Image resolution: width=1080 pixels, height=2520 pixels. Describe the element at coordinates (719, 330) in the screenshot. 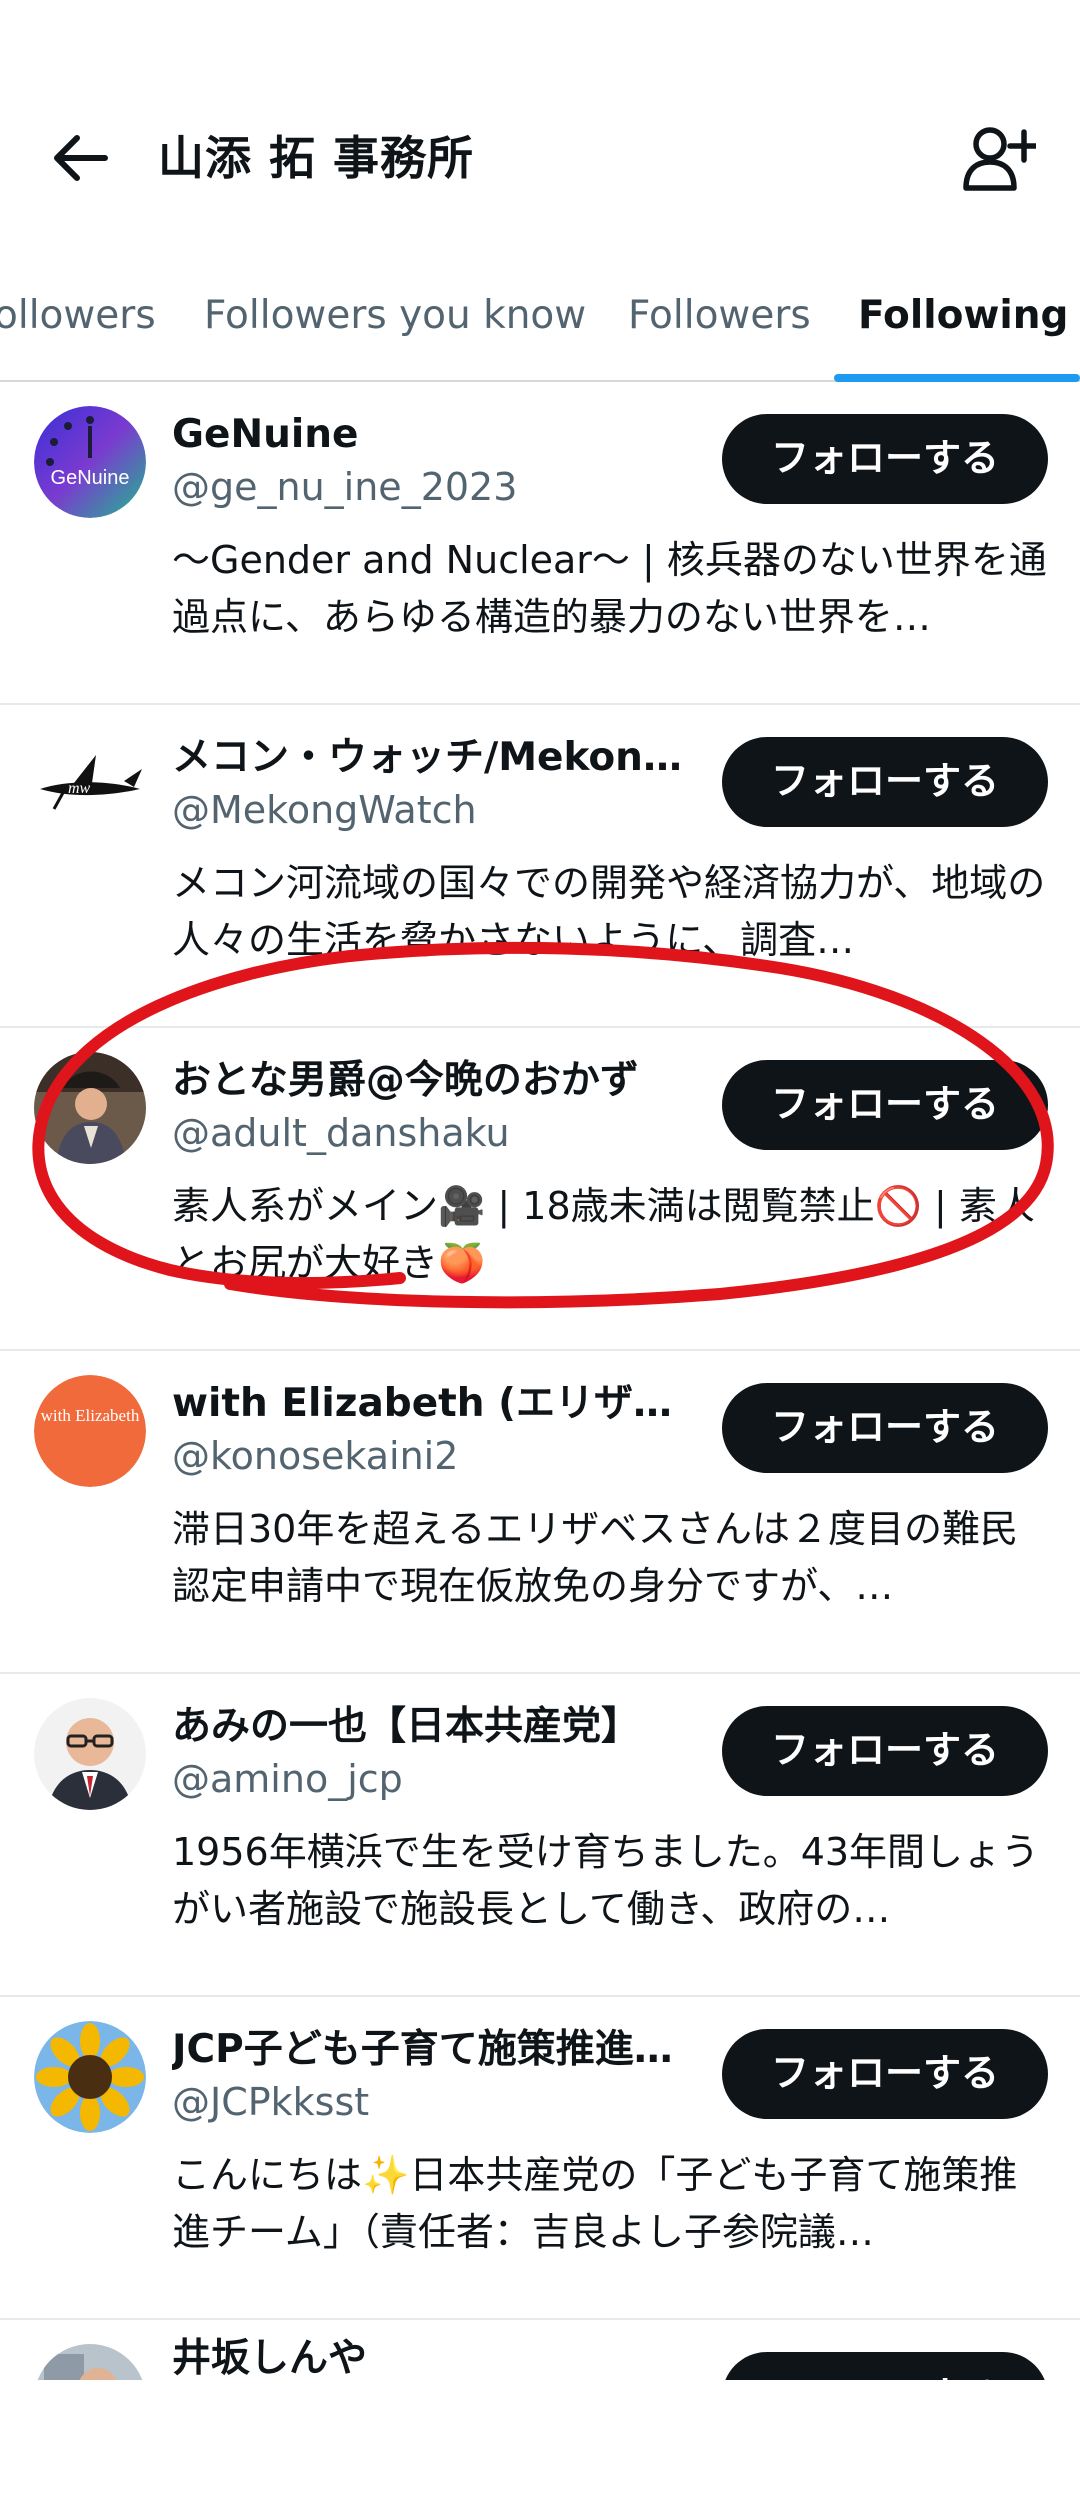

I see `tab-followers: Followers` at that location.